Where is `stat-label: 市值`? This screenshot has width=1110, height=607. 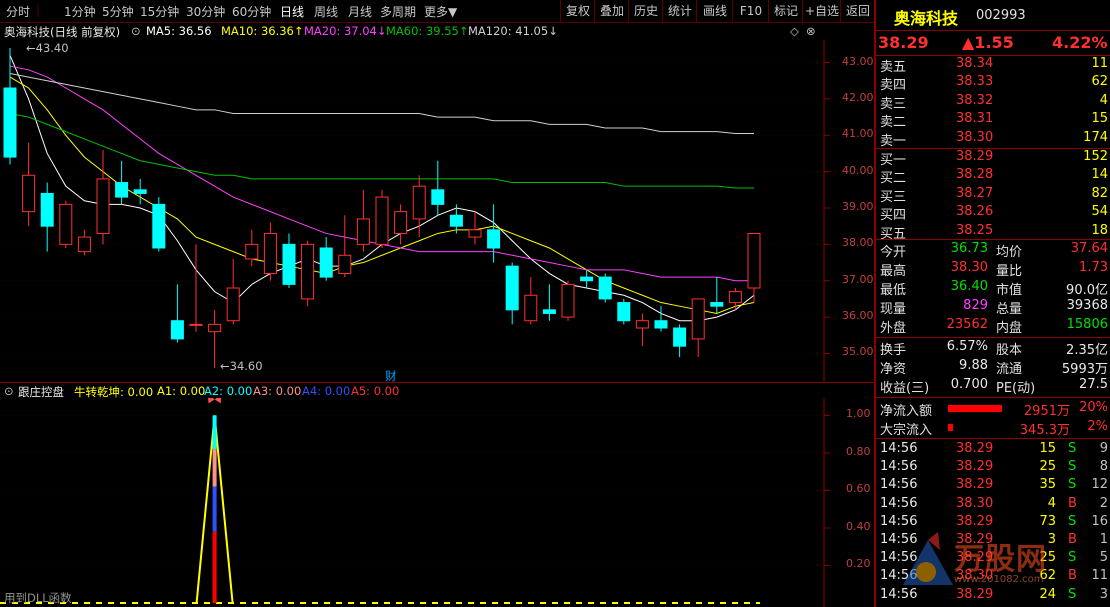 stat-label: 市值 is located at coordinates (1009, 290).